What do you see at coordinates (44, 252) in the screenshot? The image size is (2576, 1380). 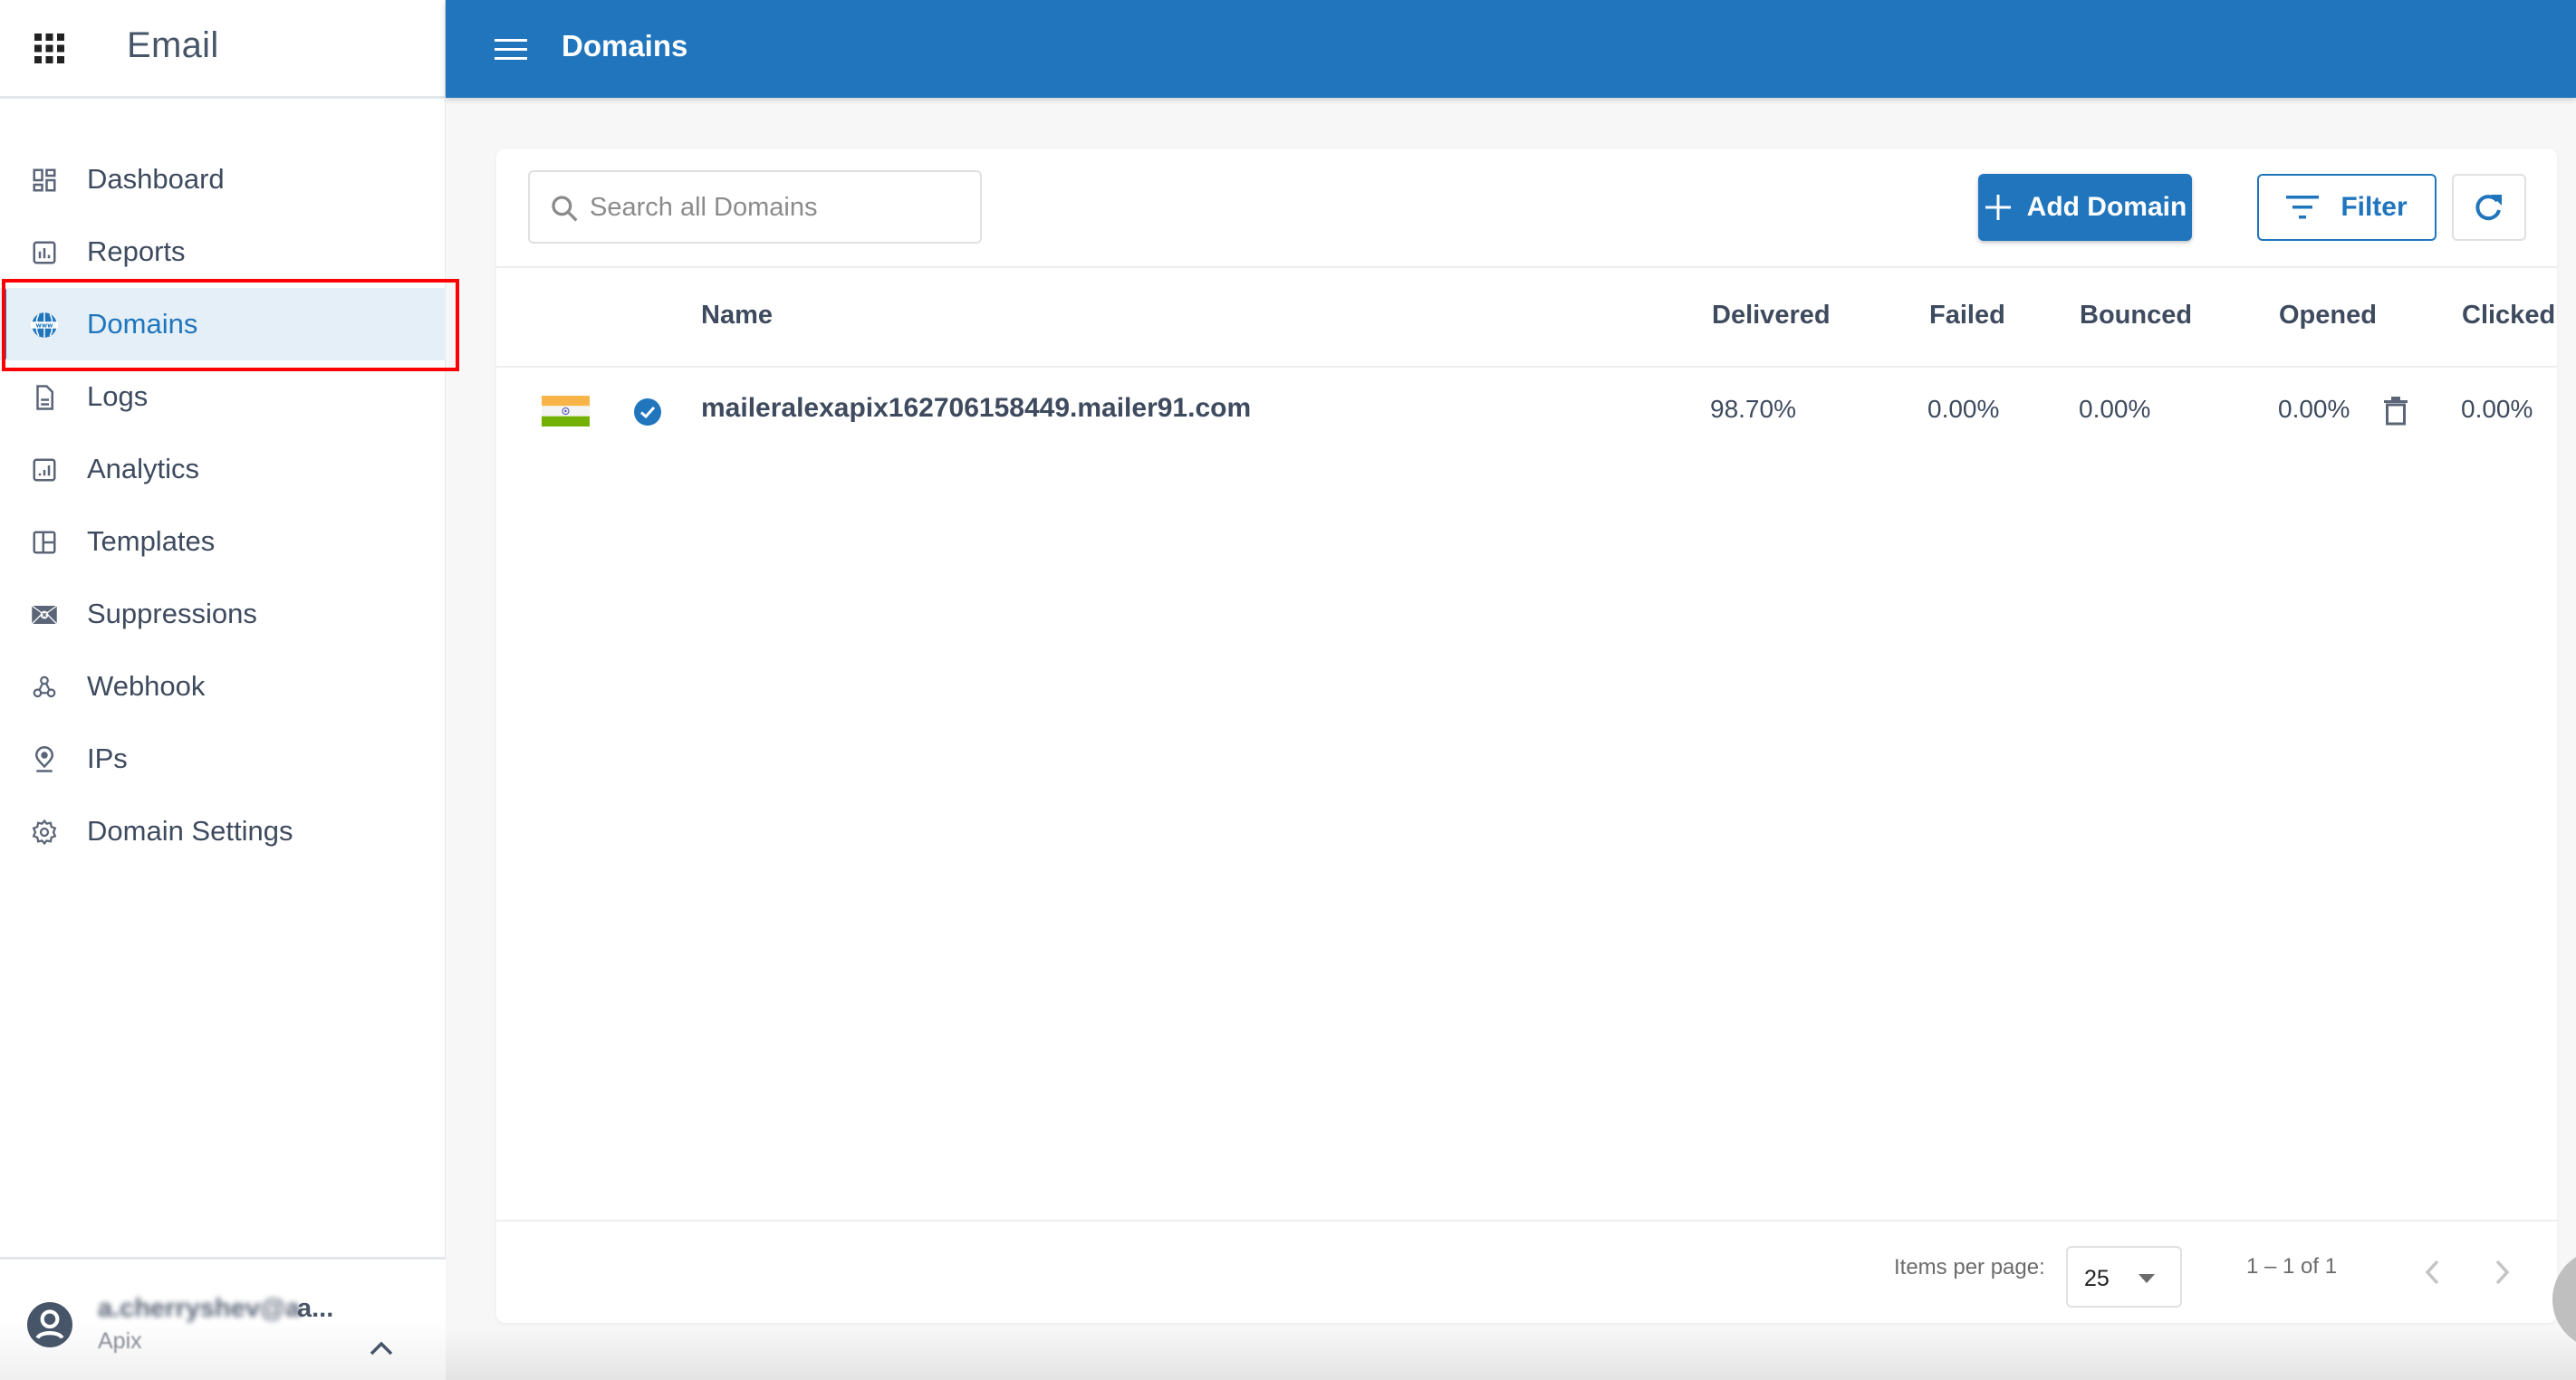 I see `bar-chart-icon` at bounding box center [44, 252].